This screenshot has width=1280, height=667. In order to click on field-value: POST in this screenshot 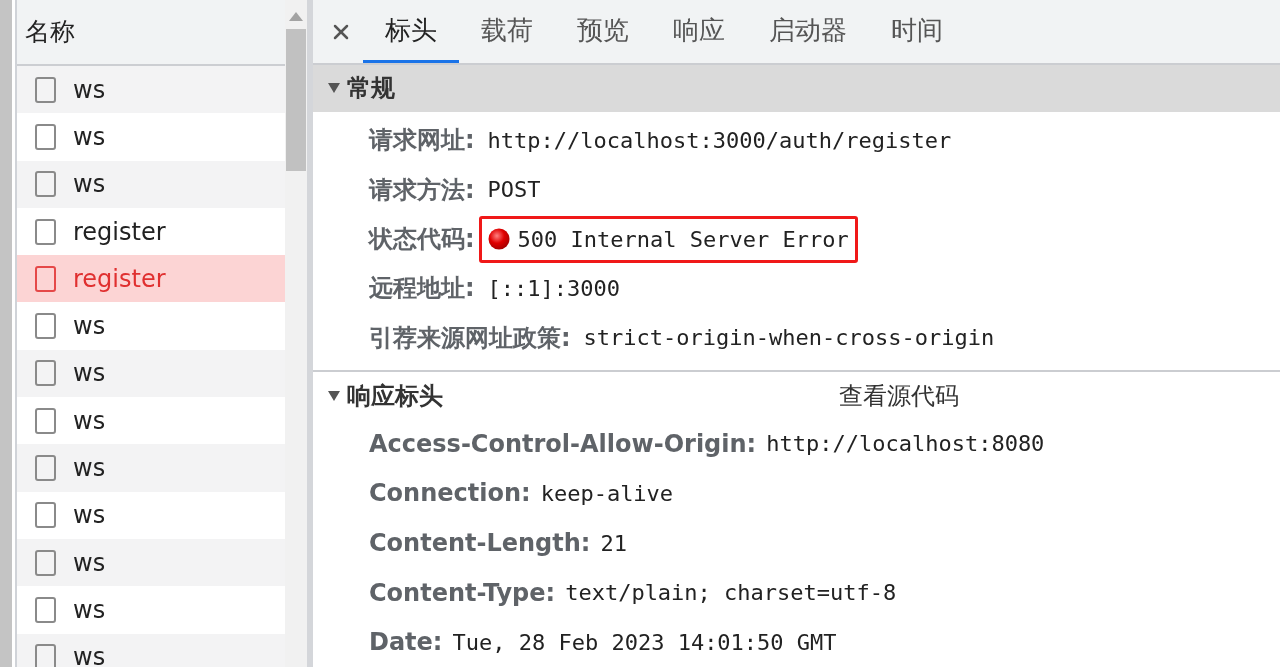, I will do `click(514, 190)`.